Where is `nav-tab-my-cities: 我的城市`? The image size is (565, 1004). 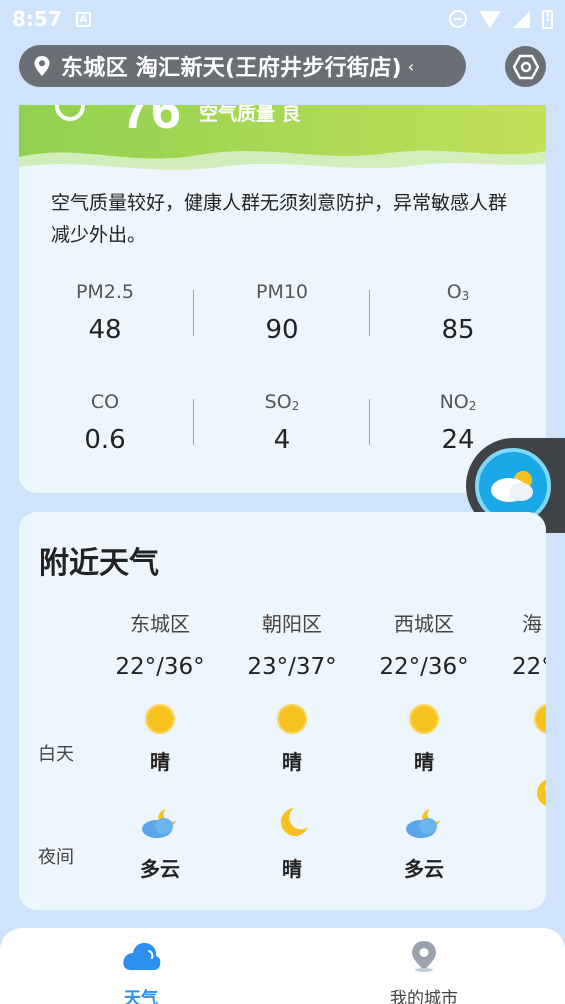 nav-tab-my-cities: 我的城市 is located at coordinates (424, 972).